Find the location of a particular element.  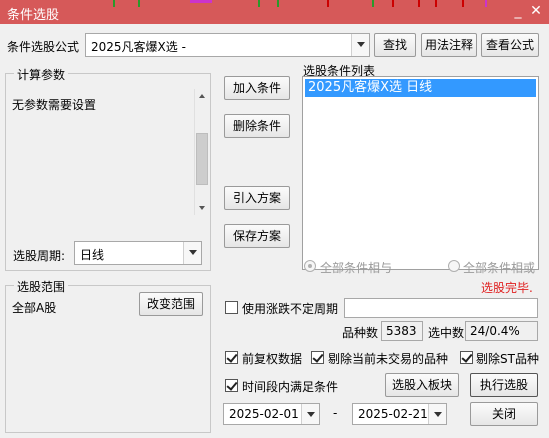

end-date-value: 2025-02-21 is located at coordinates (393, 414).